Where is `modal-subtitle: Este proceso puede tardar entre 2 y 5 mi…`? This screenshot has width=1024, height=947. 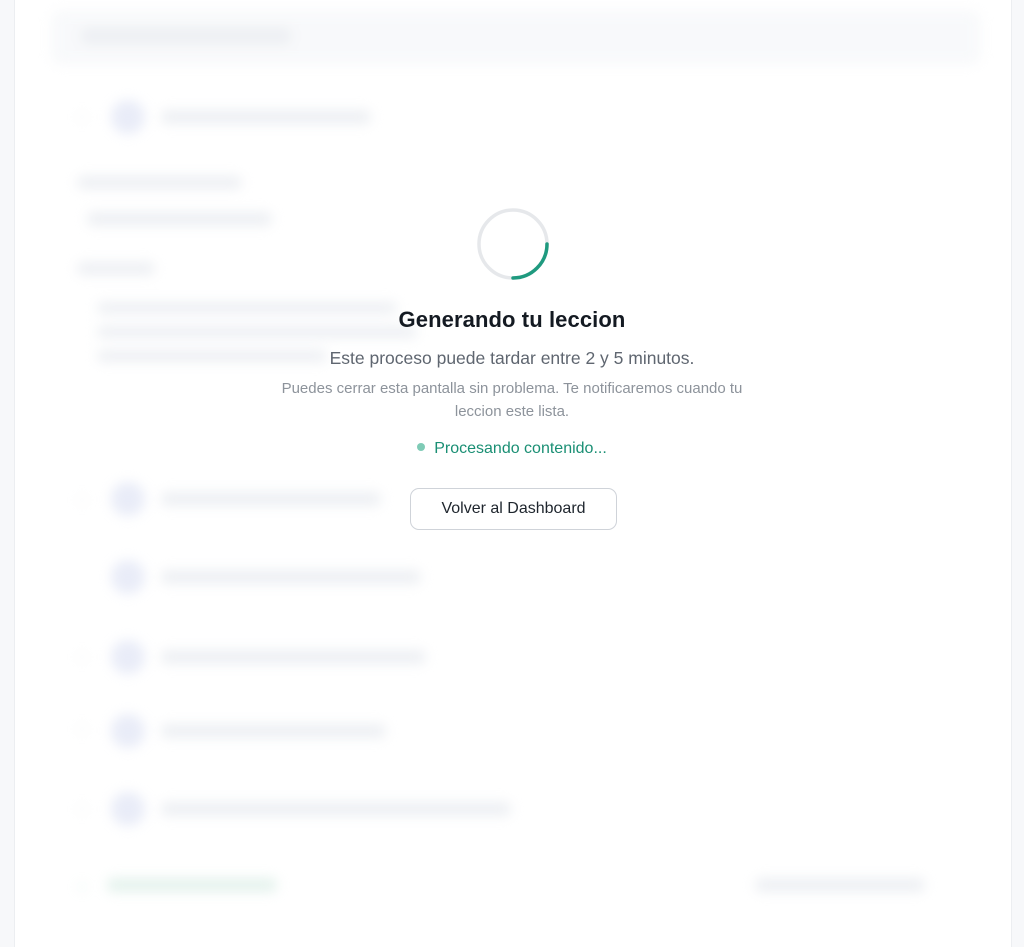 modal-subtitle: Este proceso puede tardar entre 2 y 5 mi… is located at coordinates (512, 358).